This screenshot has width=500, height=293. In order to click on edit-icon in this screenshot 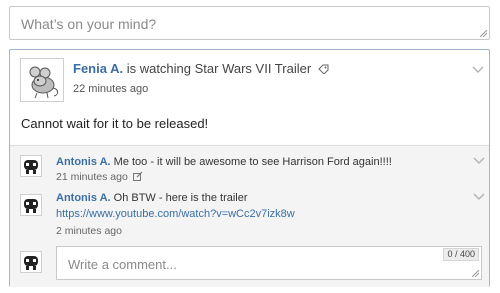, I will do `click(137, 176)`.